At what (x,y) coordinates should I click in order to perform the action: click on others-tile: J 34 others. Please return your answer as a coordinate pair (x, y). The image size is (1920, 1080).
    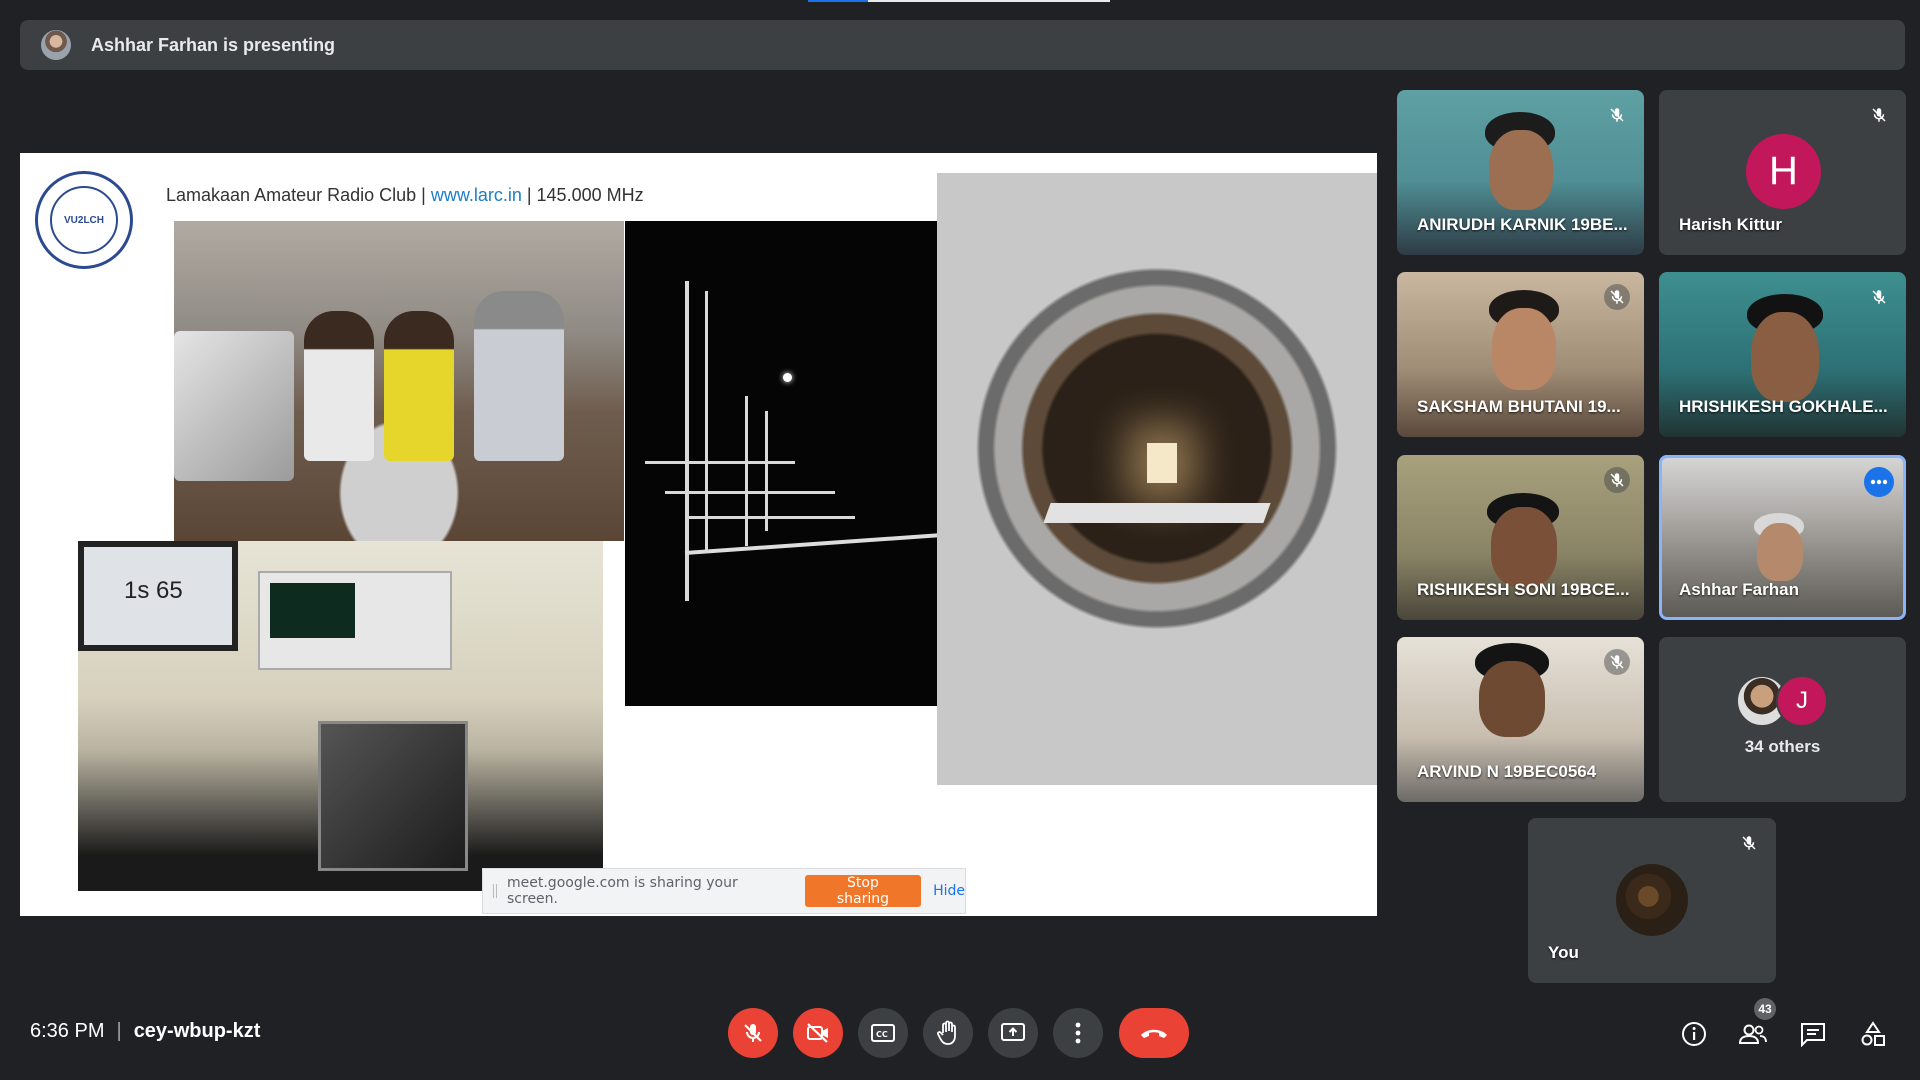
    Looking at the image, I should click on (1782, 719).